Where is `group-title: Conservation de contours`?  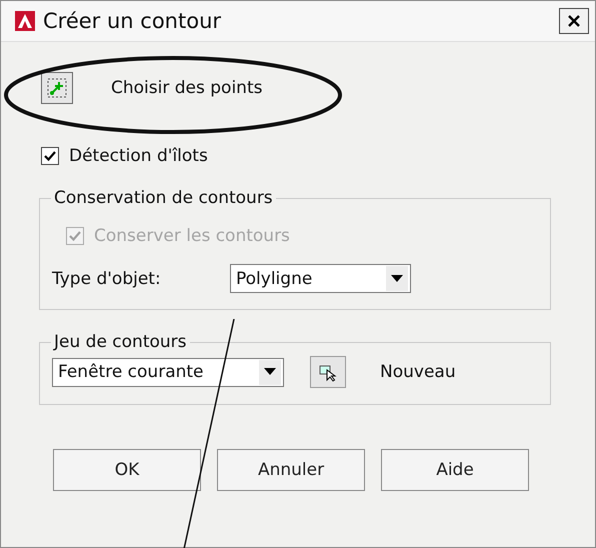 group-title: Conservation de contours is located at coordinates (163, 198).